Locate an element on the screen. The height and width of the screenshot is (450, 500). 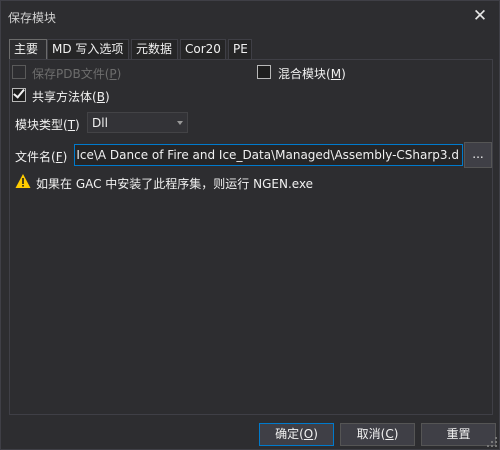
tab-label: 元数据 is located at coordinates (154, 49).